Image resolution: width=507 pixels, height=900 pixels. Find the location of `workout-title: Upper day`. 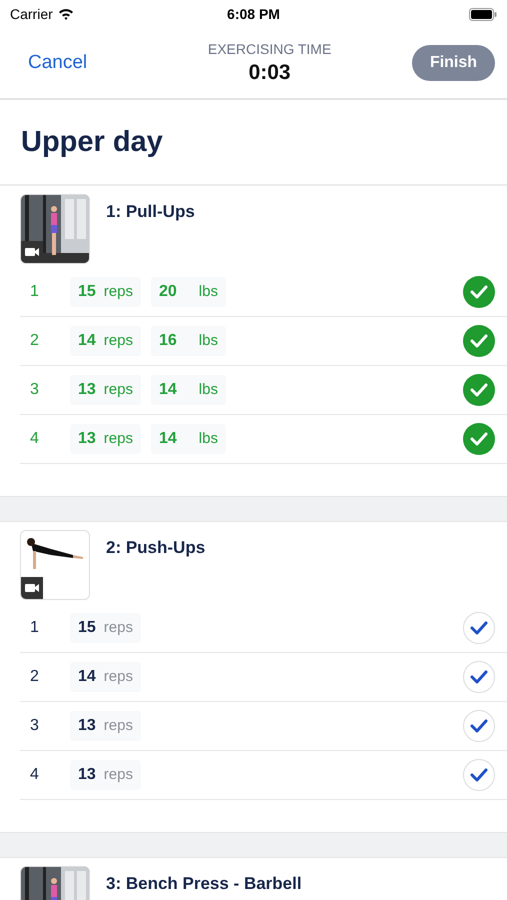

workout-title: Upper day is located at coordinates (92, 142).